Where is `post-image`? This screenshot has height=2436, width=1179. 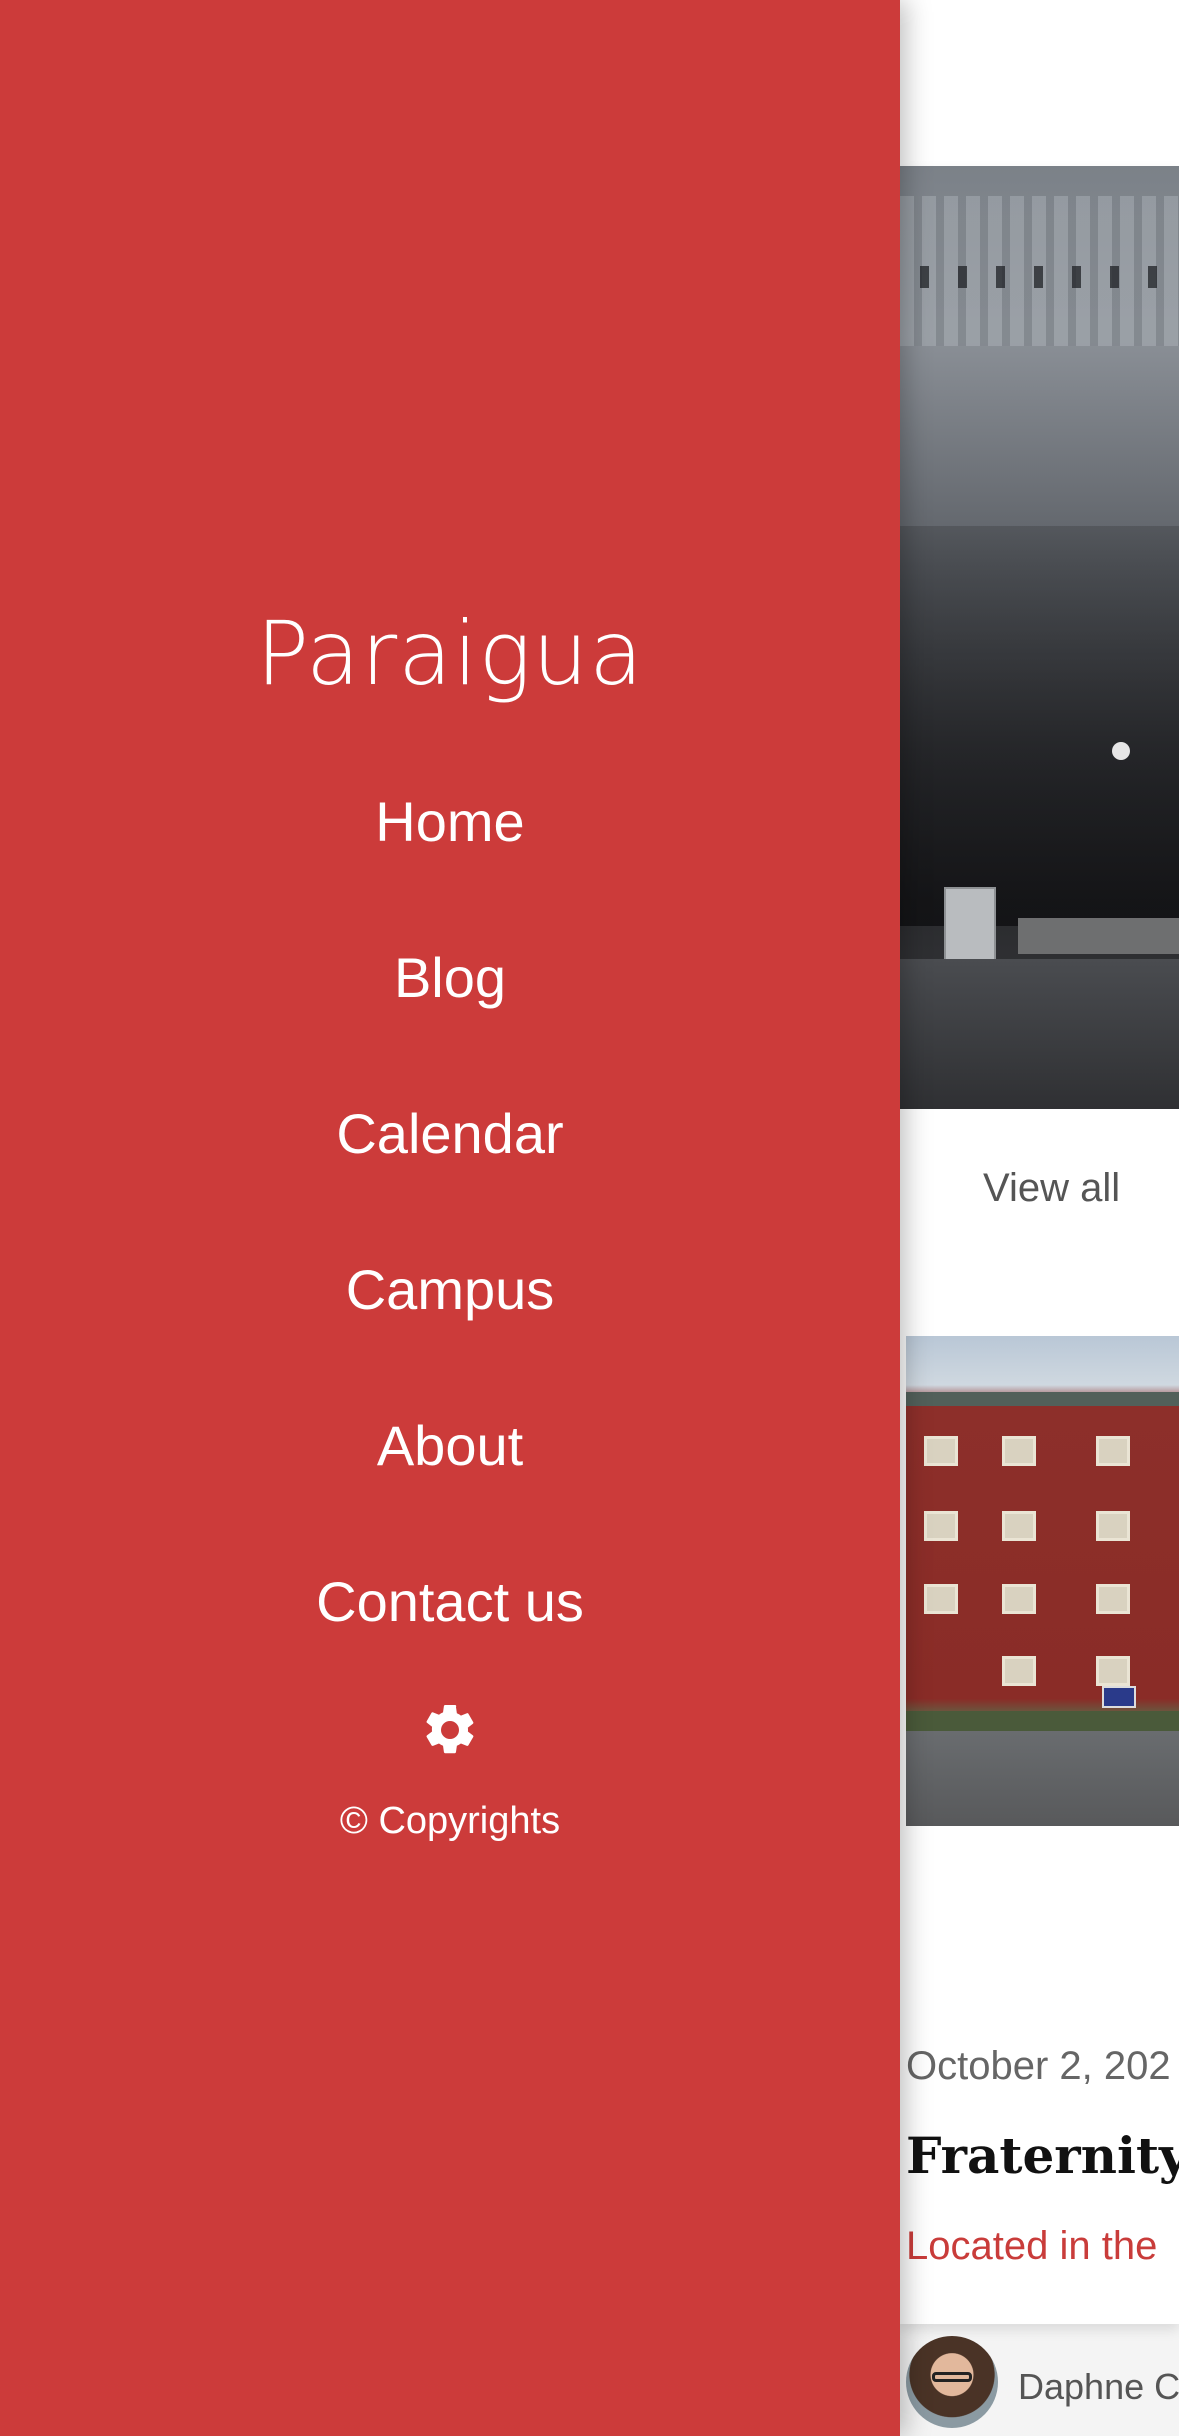 post-image is located at coordinates (1042, 1581).